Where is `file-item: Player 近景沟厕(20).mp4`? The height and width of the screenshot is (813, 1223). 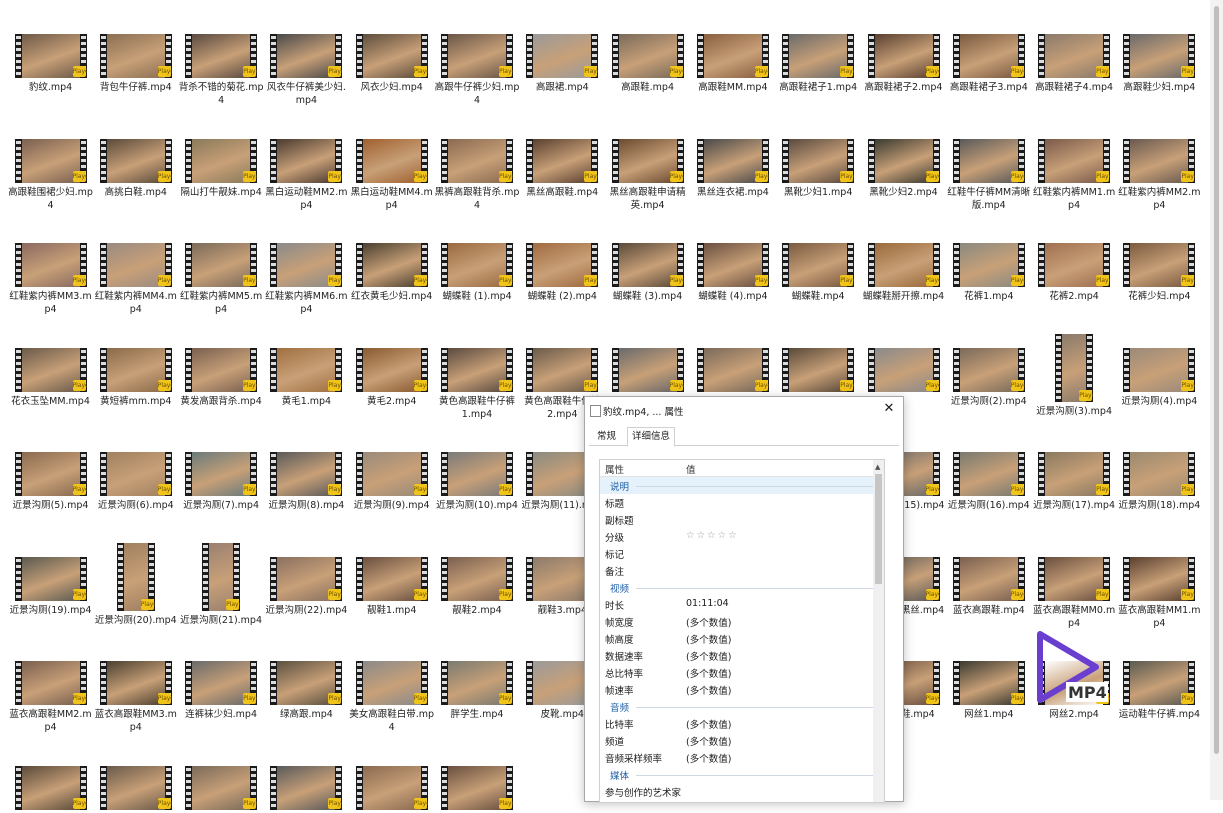 file-item: Player 近景沟厕(20).mp4 is located at coordinates (135, 584).